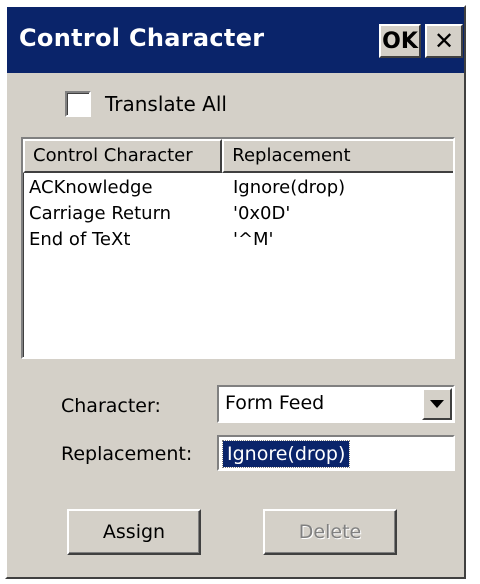 This screenshot has width=480, height=584. I want to click on list-header: Control Character Replacement, so click(238, 156).